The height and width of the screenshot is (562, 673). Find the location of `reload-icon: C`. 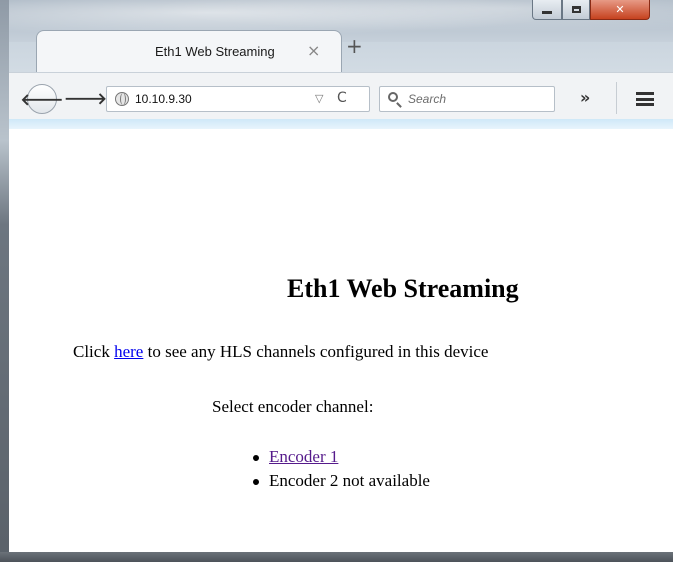

reload-icon: C is located at coordinates (342, 98).